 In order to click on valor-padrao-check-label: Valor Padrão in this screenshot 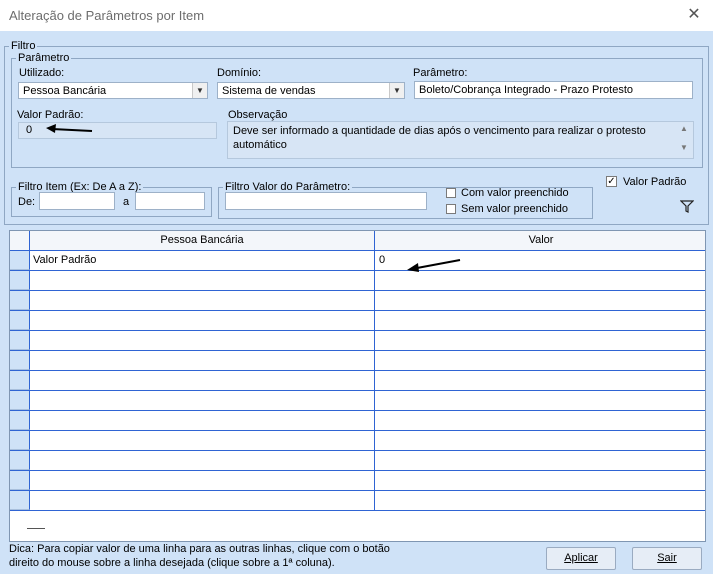, I will do `click(655, 182)`.